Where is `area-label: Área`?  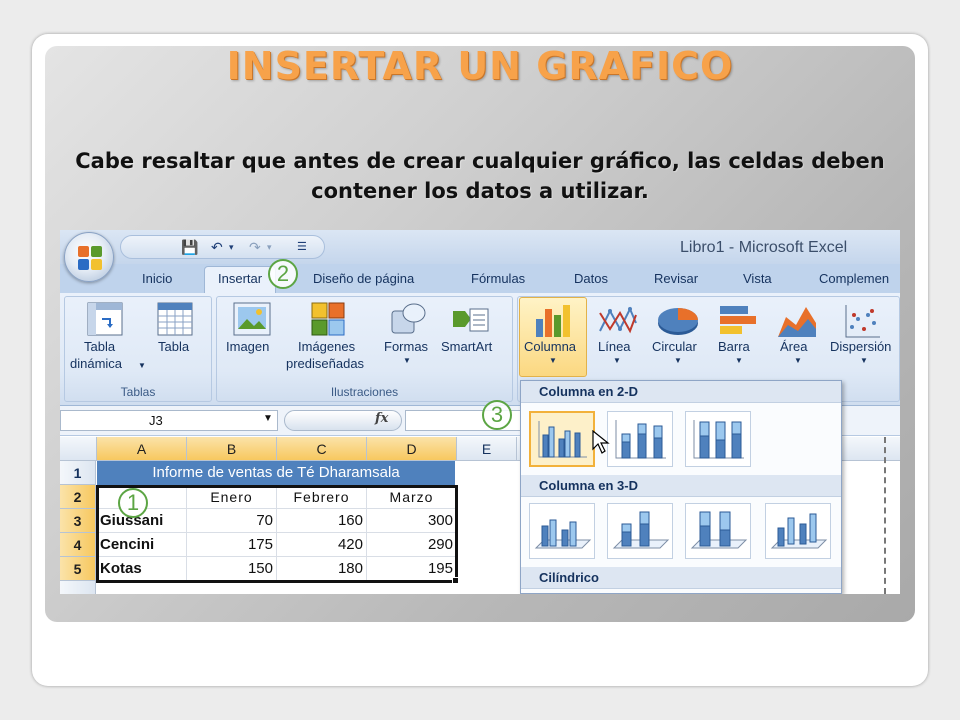 area-label: Área is located at coordinates (793, 347).